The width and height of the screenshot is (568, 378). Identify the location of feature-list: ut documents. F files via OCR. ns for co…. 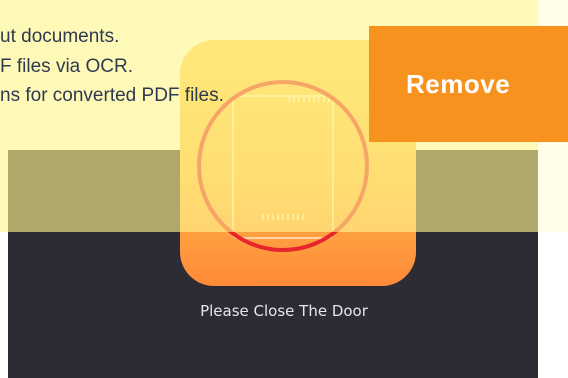
(112, 66).